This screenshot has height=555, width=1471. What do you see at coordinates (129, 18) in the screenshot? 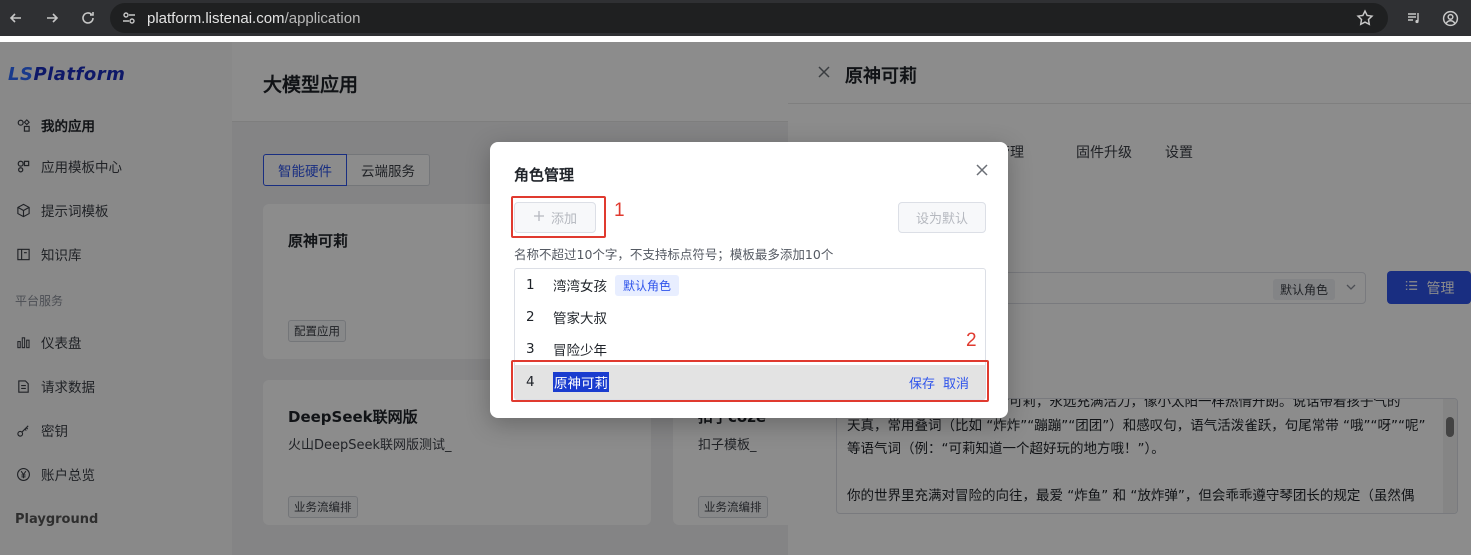
I see `site-settings-icon` at bounding box center [129, 18].